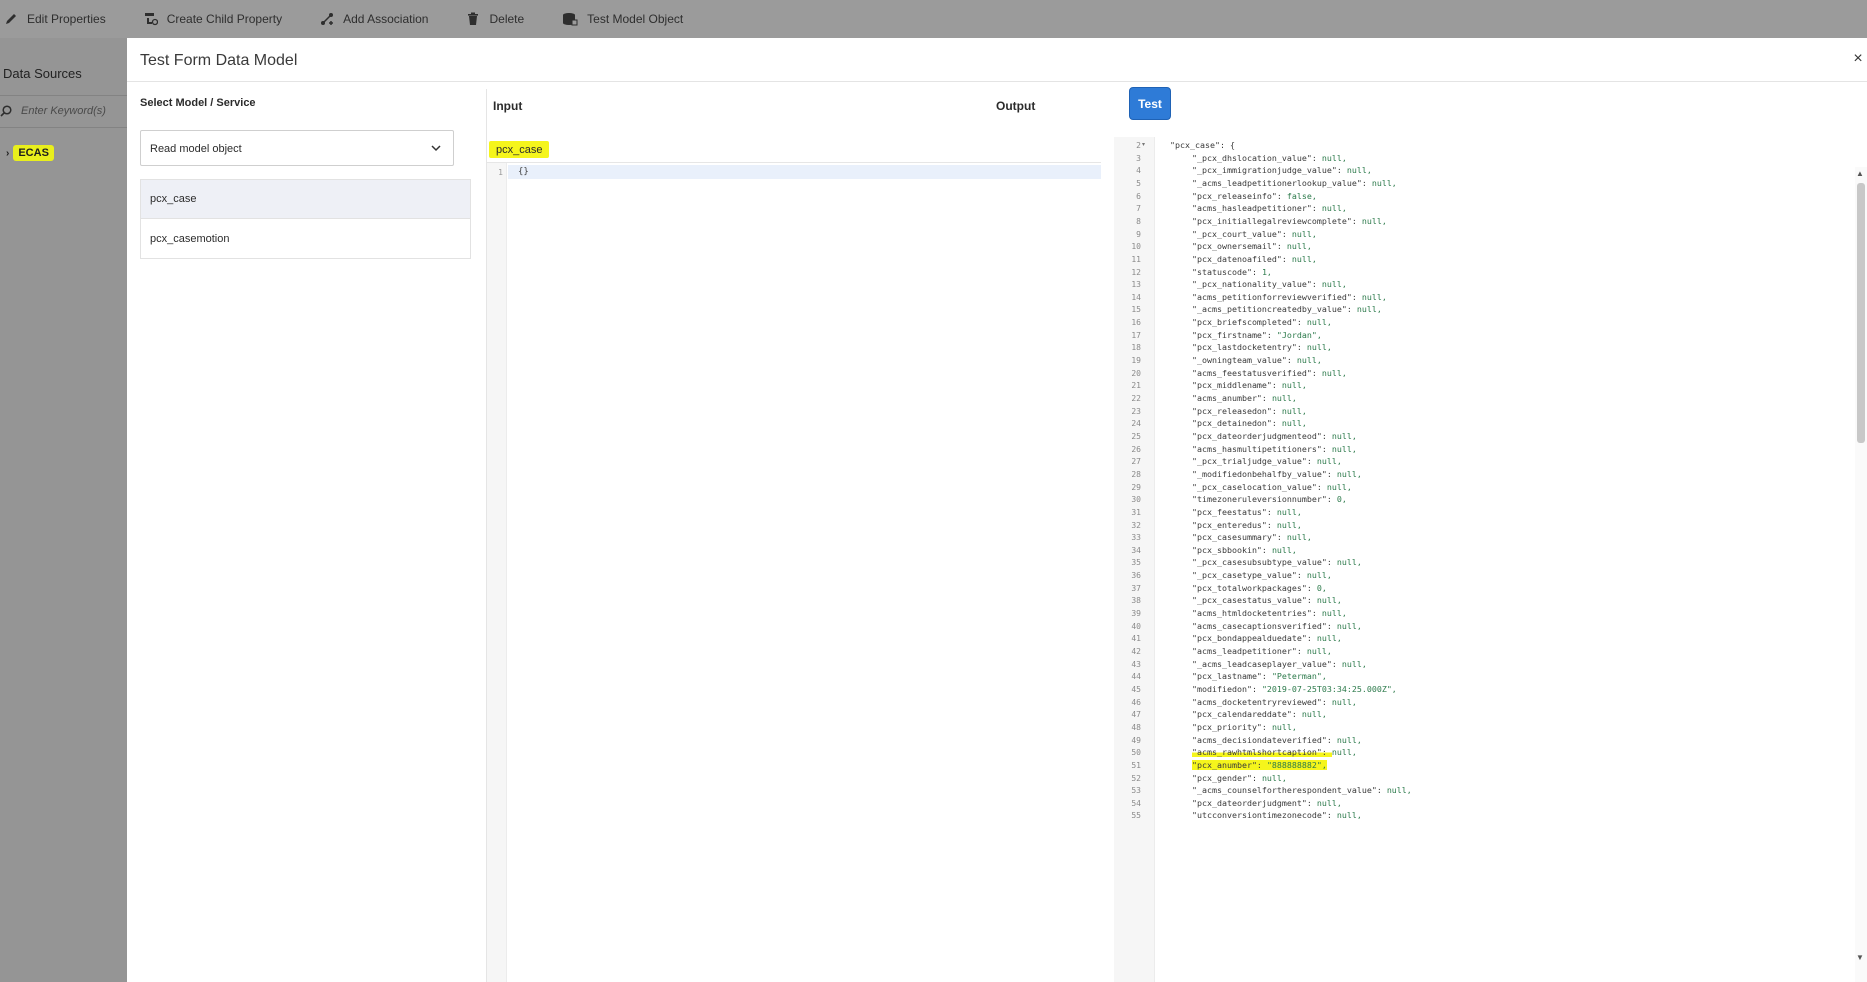  I want to click on output-line: 26 "acms_hasmultipetitioners": null,, so click(1474, 449).